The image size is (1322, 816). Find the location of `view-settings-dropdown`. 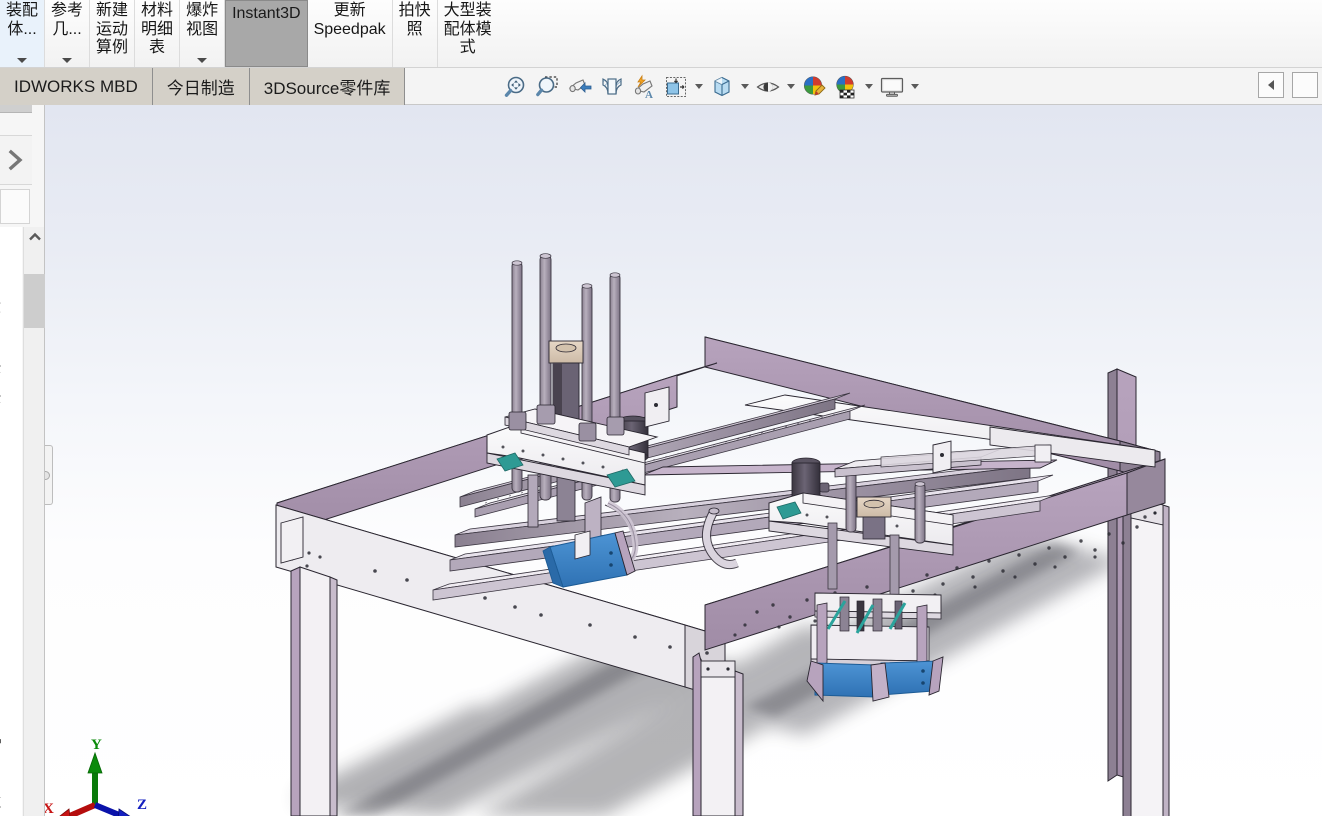

view-settings-dropdown is located at coordinates (791, 87).